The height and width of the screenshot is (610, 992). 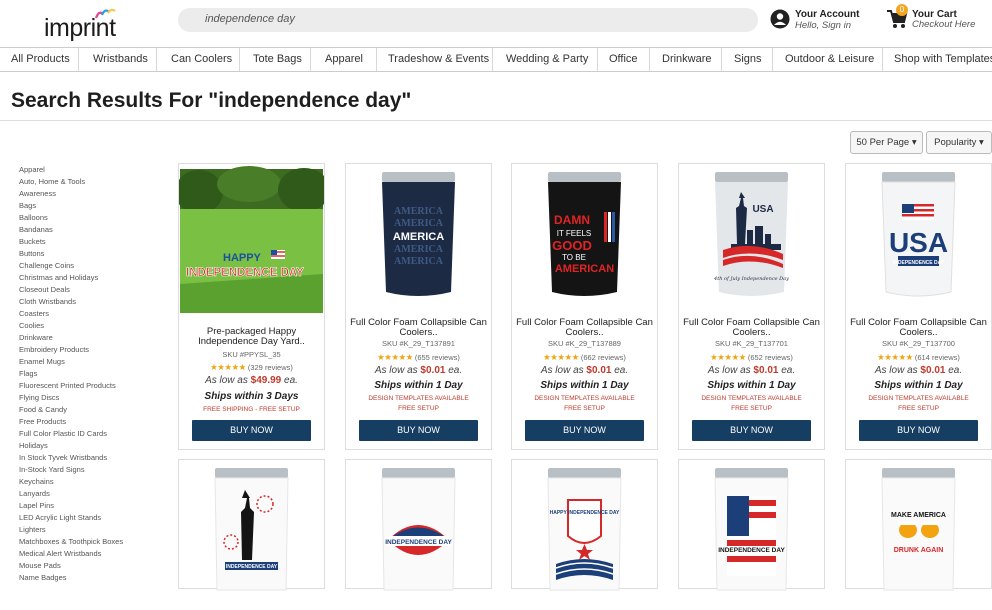 What do you see at coordinates (60, 517) in the screenshot?
I see `category-link: LED Acrylic Light Stands` at bounding box center [60, 517].